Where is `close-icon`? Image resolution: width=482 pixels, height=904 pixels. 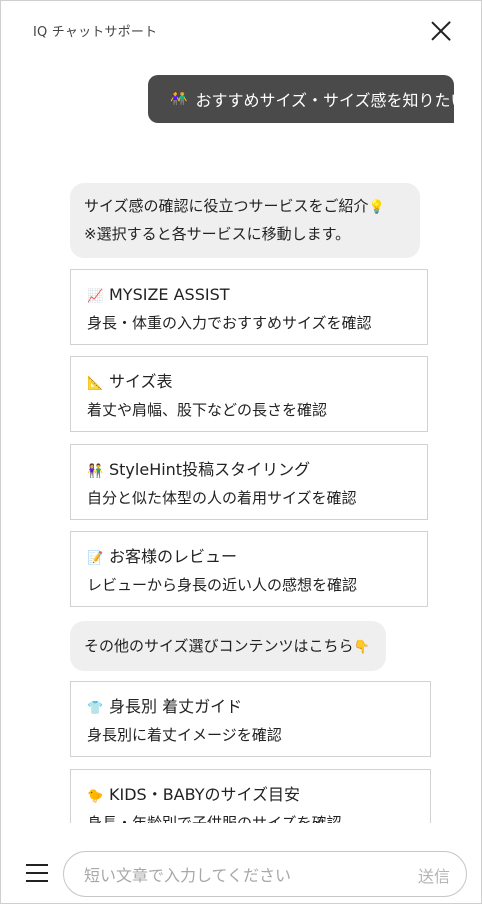 close-icon is located at coordinates (441, 31).